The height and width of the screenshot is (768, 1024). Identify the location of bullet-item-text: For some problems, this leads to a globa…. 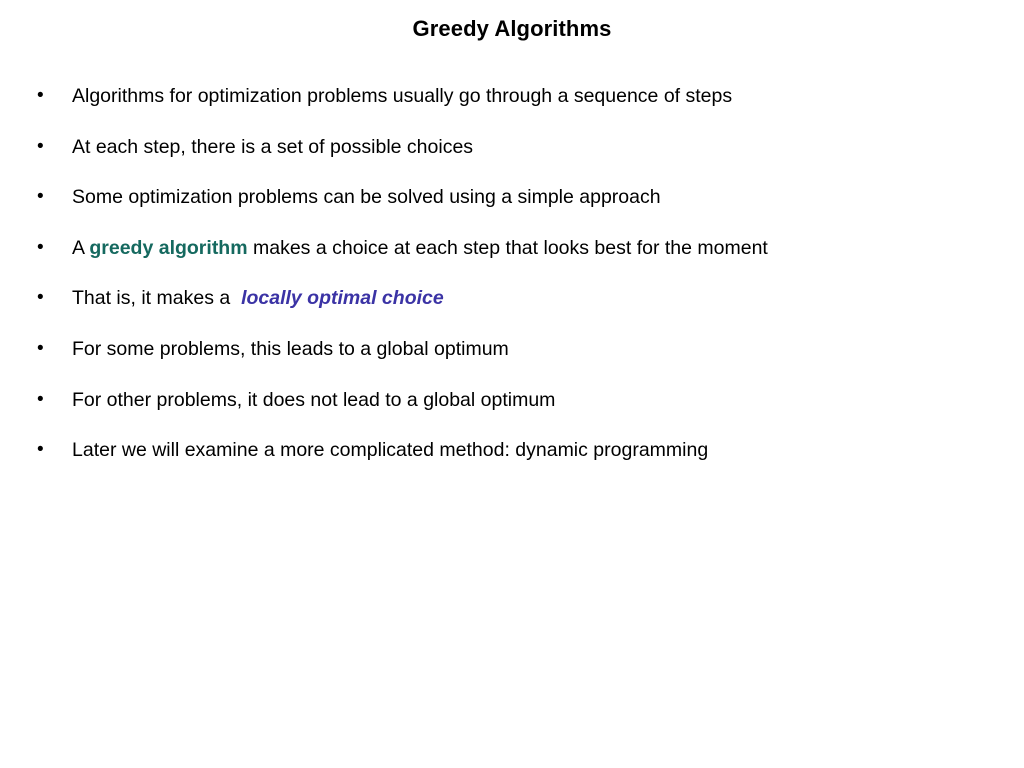
(543, 349).